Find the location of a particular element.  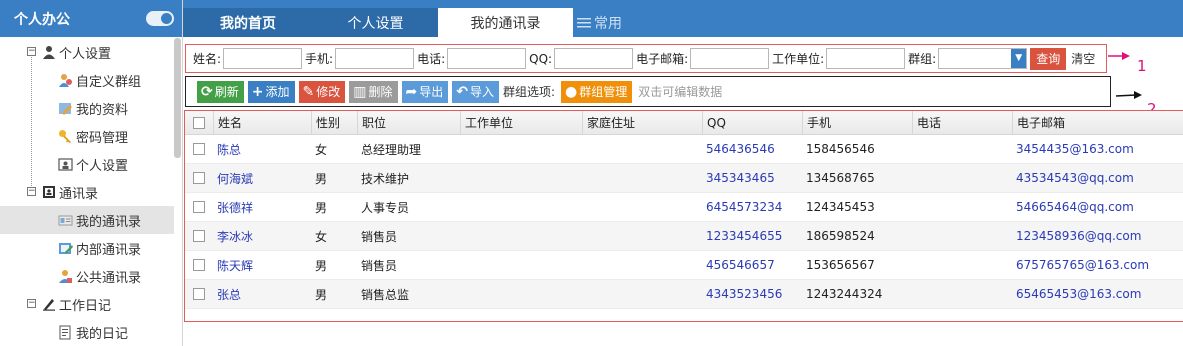

name-cell: 陈总 is located at coordinates (262, 149).